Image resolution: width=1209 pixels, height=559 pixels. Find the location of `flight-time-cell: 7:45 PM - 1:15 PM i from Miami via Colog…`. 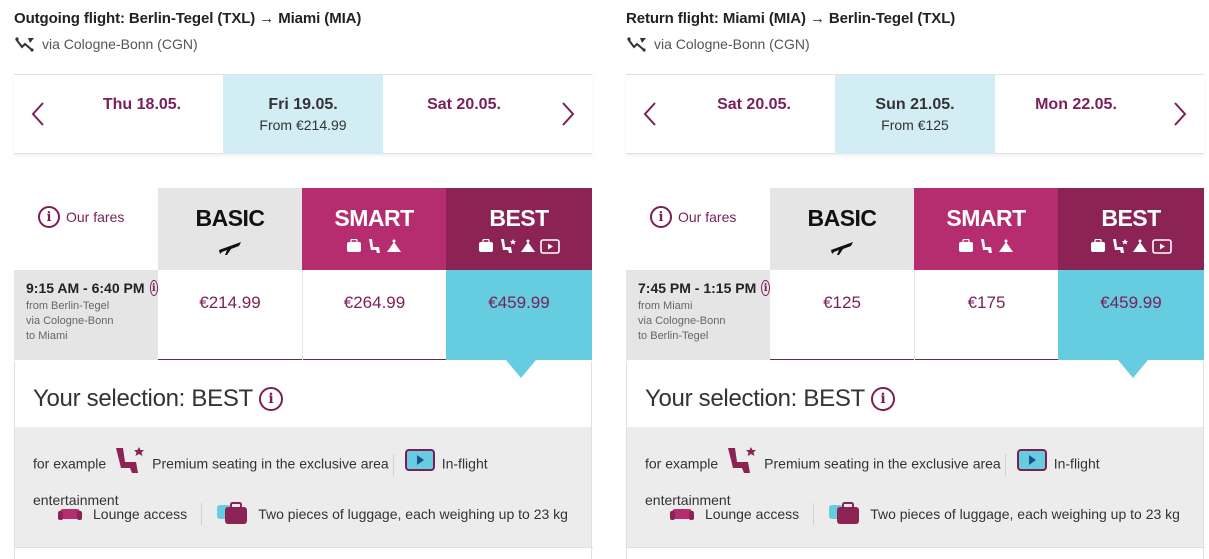

flight-time-cell: 7:45 PM - 1:15 PM i from Miami via Colog… is located at coordinates (698, 315).